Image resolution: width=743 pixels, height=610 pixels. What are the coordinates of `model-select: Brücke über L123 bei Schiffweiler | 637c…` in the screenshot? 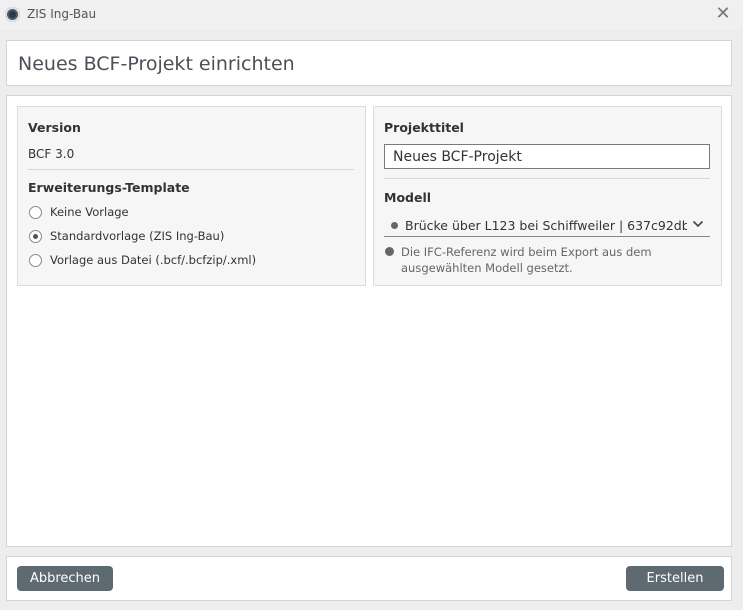 It's located at (547, 226).